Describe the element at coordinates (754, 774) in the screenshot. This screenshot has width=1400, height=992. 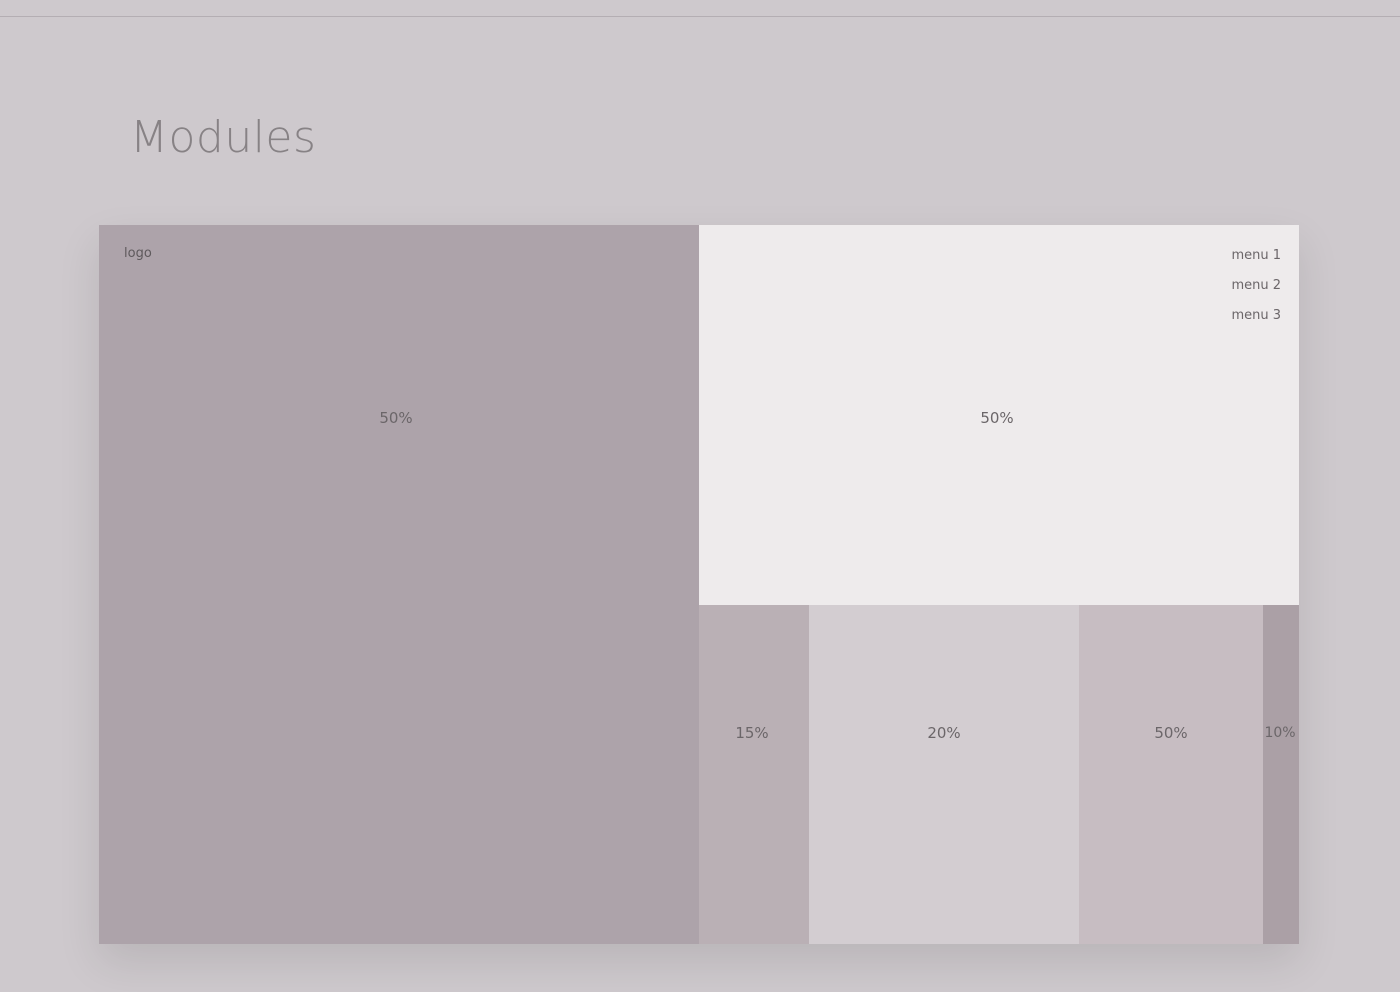
I see `module-bottom-1: 15%` at that location.